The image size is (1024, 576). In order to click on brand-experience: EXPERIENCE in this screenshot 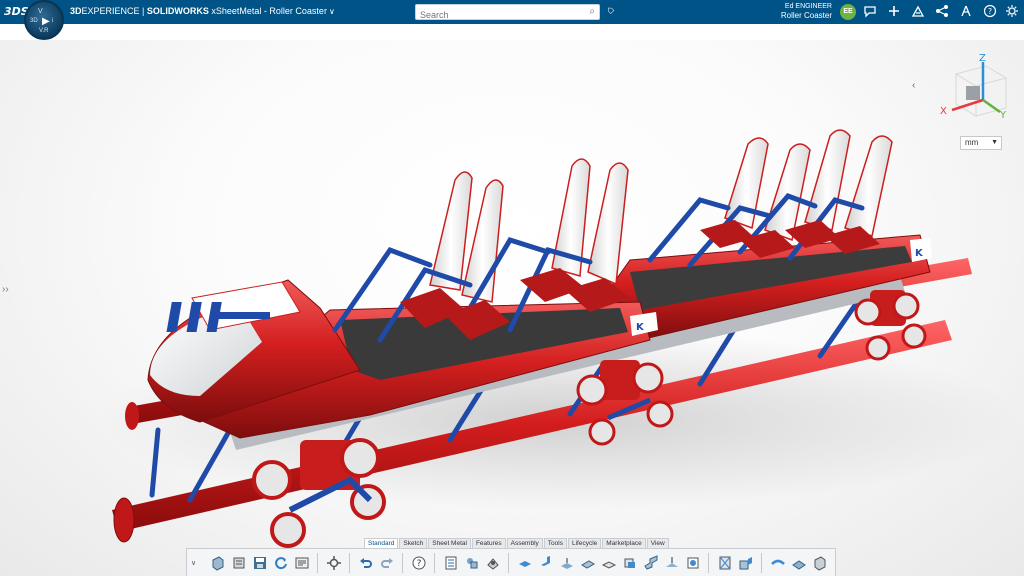, I will do `click(110, 11)`.